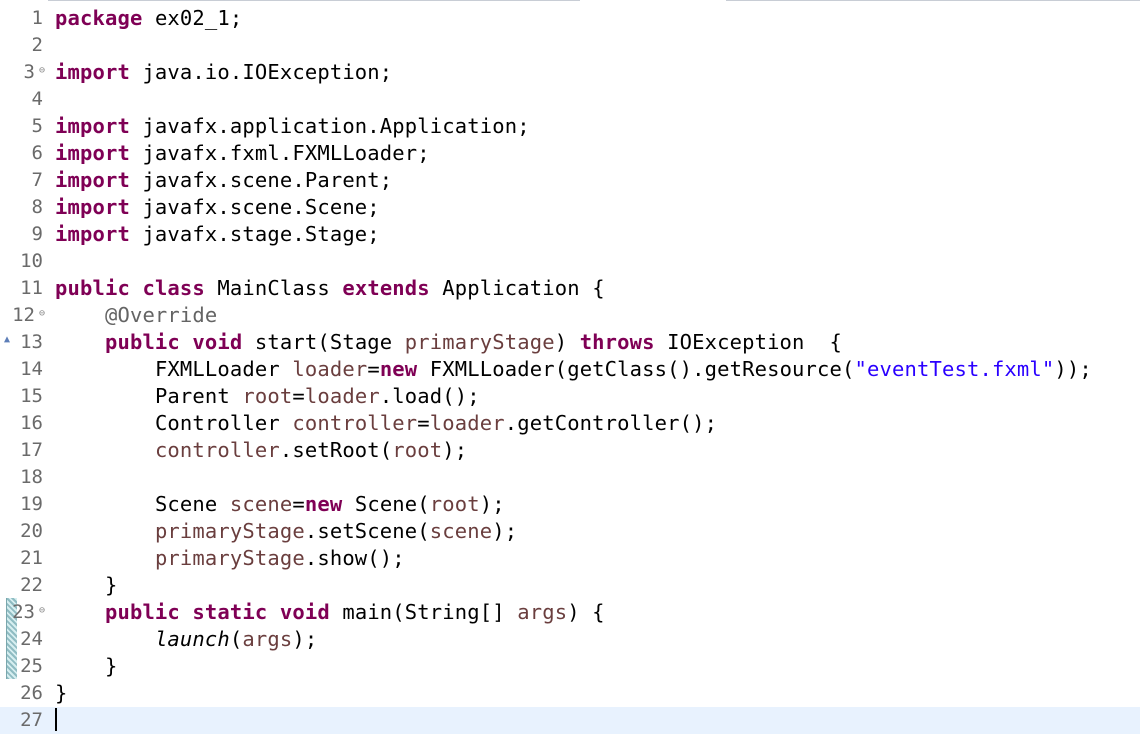 This screenshot has height=739, width=1140. What do you see at coordinates (23, 612) in the screenshot?
I see `line-number: 23` at bounding box center [23, 612].